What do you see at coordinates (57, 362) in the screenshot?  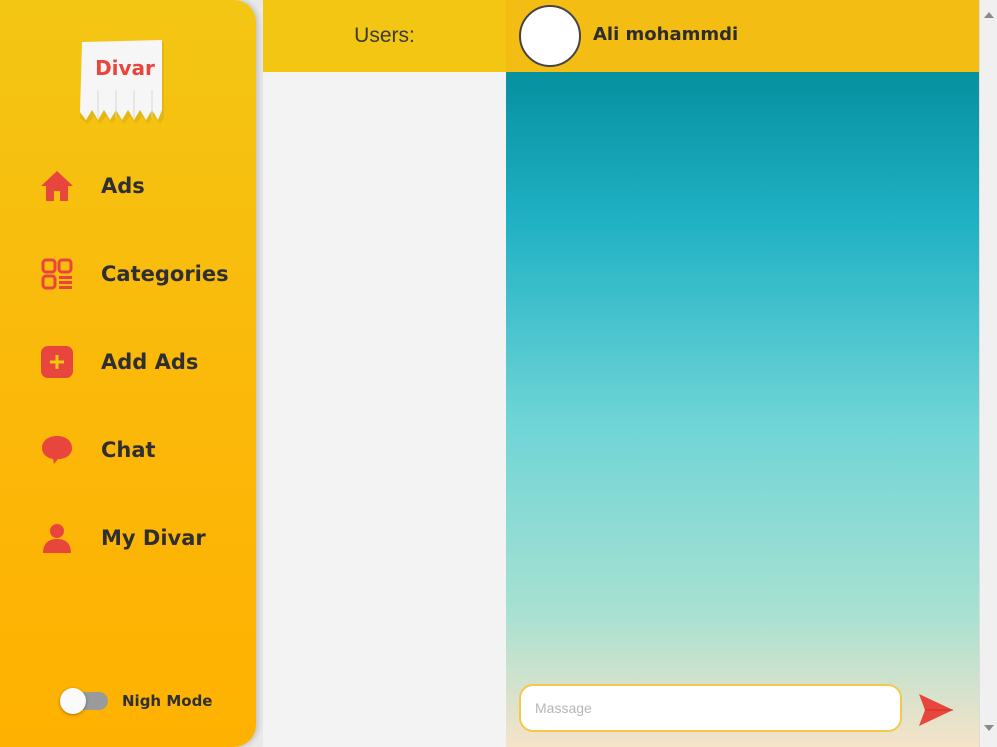 I see `plus-square-icon` at bounding box center [57, 362].